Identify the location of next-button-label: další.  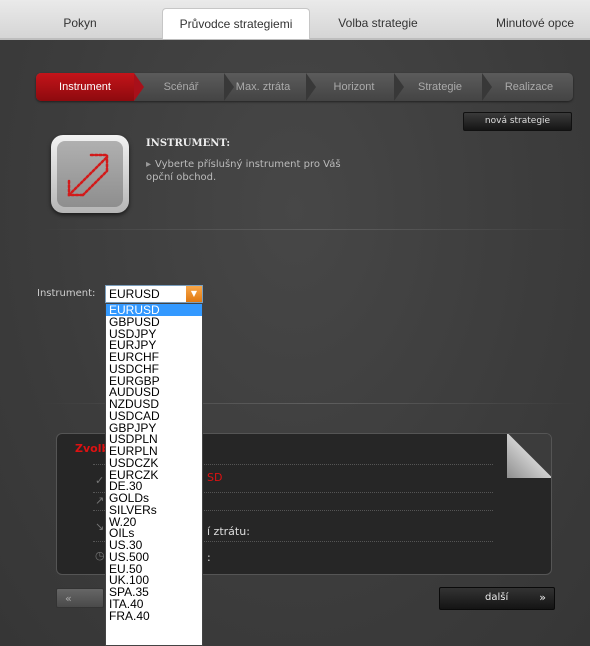
(497, 597).